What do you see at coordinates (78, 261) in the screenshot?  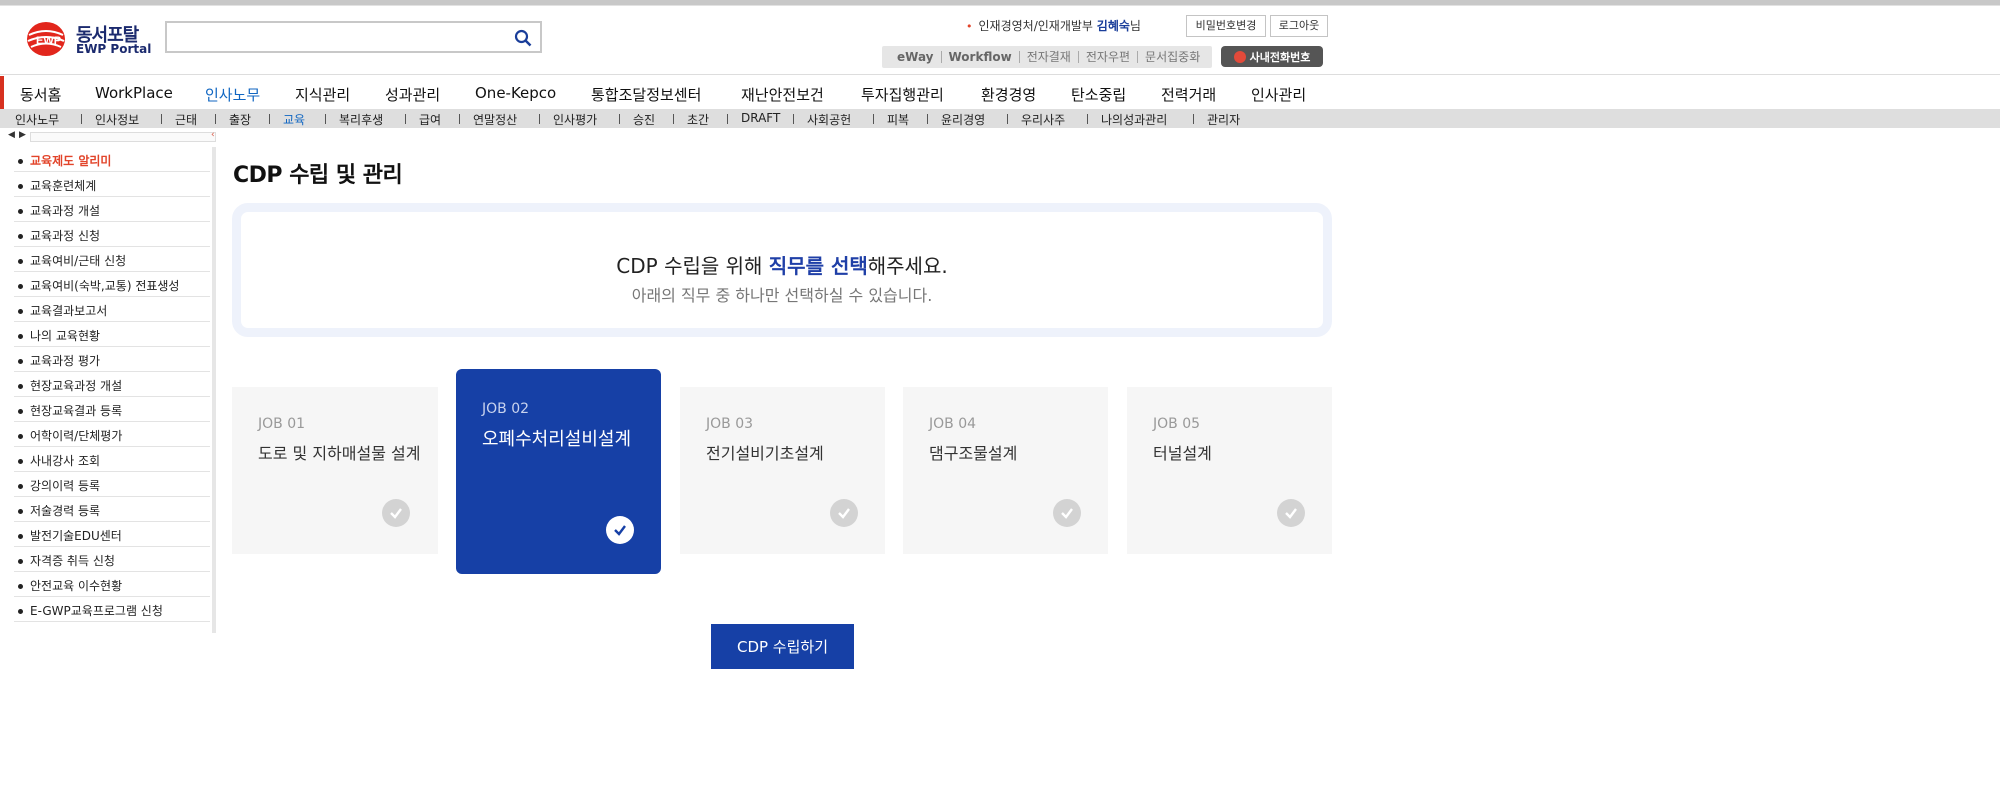 I see `sidebar-item-label: 교육여비/근태 신청` at bounding box center [78, 261].